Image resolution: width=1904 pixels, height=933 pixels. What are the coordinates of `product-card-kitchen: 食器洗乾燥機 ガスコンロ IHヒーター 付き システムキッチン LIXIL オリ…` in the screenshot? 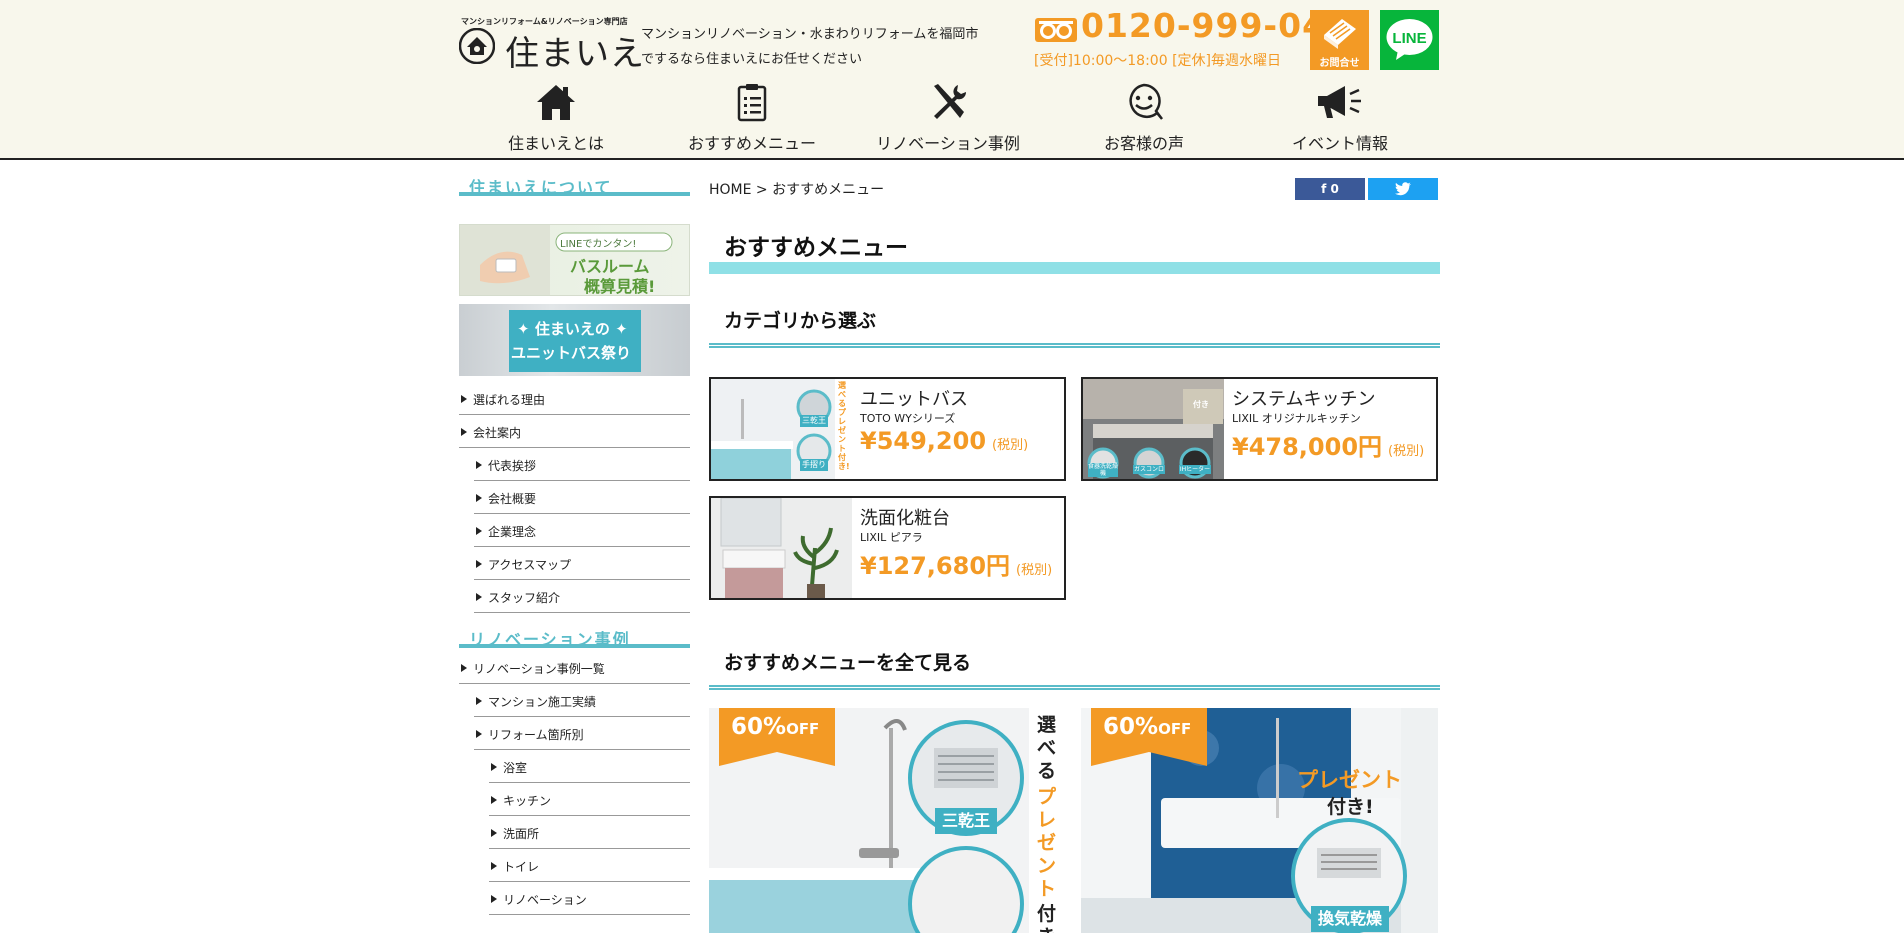 It's located at (1259, 429).